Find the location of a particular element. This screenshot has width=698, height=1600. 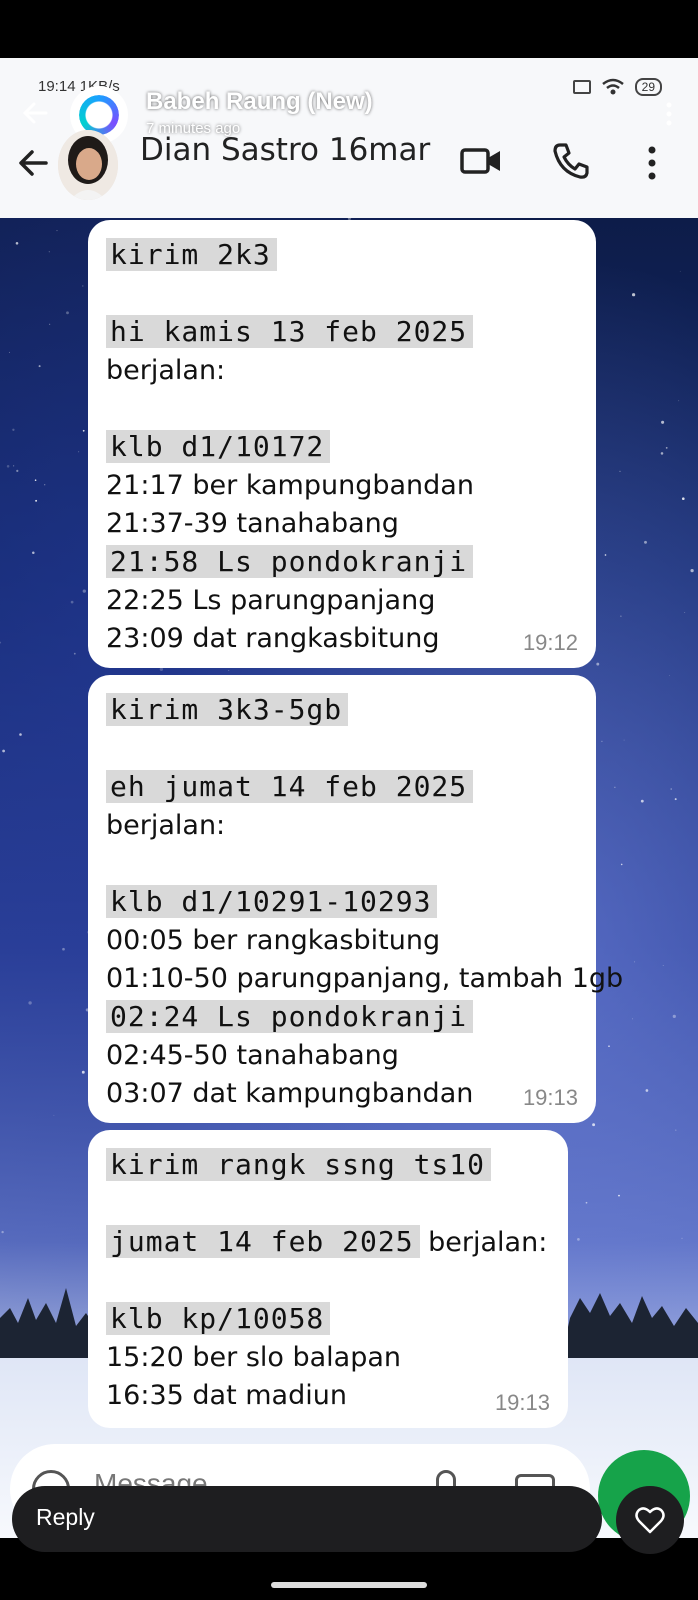

contact-avatar is located at coordinates (88, 165).